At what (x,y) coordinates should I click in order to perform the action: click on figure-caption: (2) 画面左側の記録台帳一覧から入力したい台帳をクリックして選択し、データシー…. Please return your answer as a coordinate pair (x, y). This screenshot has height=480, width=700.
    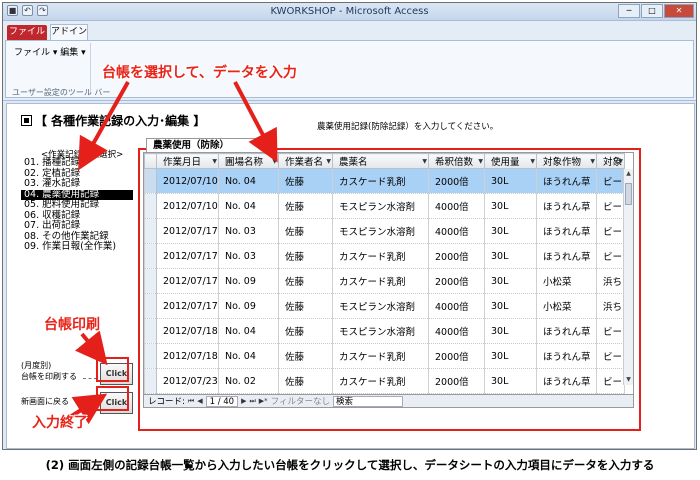
    Looking at the image, I should click on (350, 466).